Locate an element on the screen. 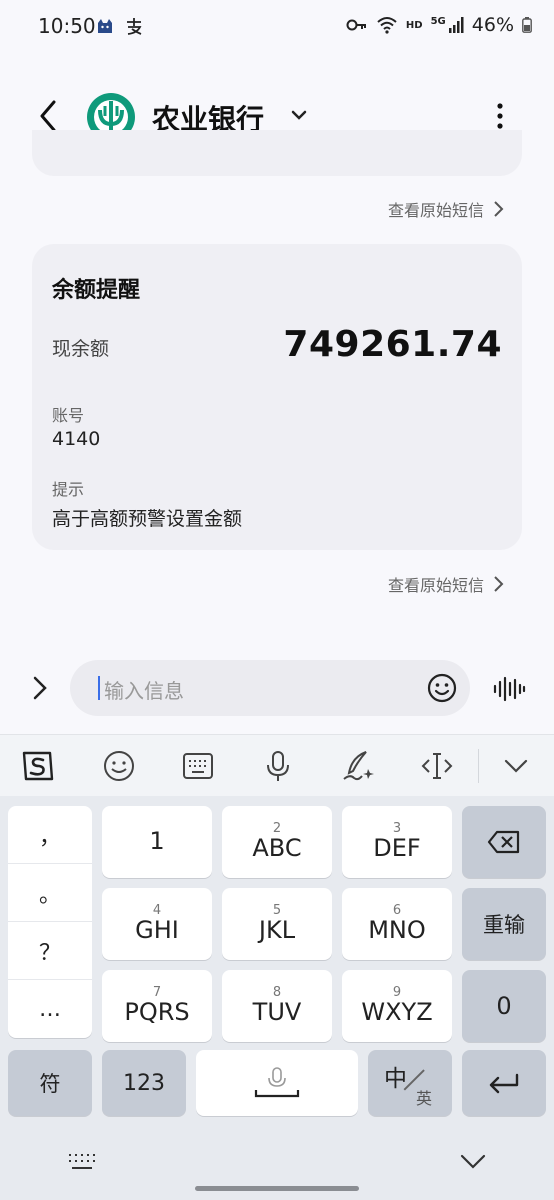 This screenshot has width=554, height=1200. handwriting-icon is located at coordinates (358, 766).